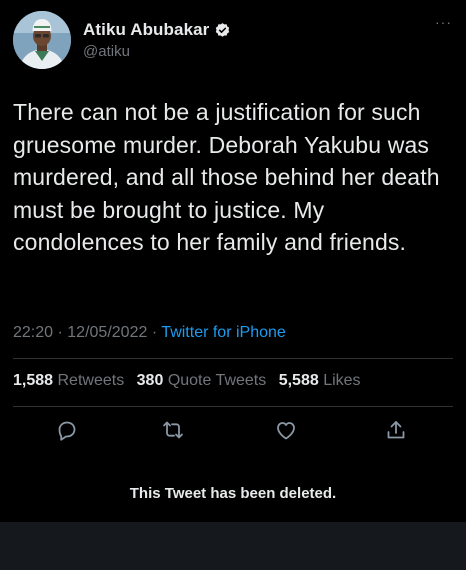  What do you see at coordinates (173, 430) in the screenshot?
I see `retweet-icon` at bounding box center [173, 430].